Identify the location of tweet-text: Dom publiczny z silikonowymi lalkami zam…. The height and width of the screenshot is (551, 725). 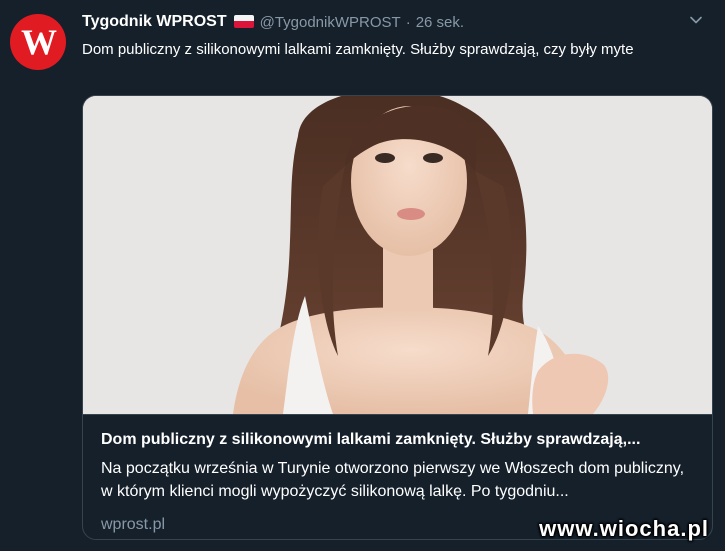
(358, 49).